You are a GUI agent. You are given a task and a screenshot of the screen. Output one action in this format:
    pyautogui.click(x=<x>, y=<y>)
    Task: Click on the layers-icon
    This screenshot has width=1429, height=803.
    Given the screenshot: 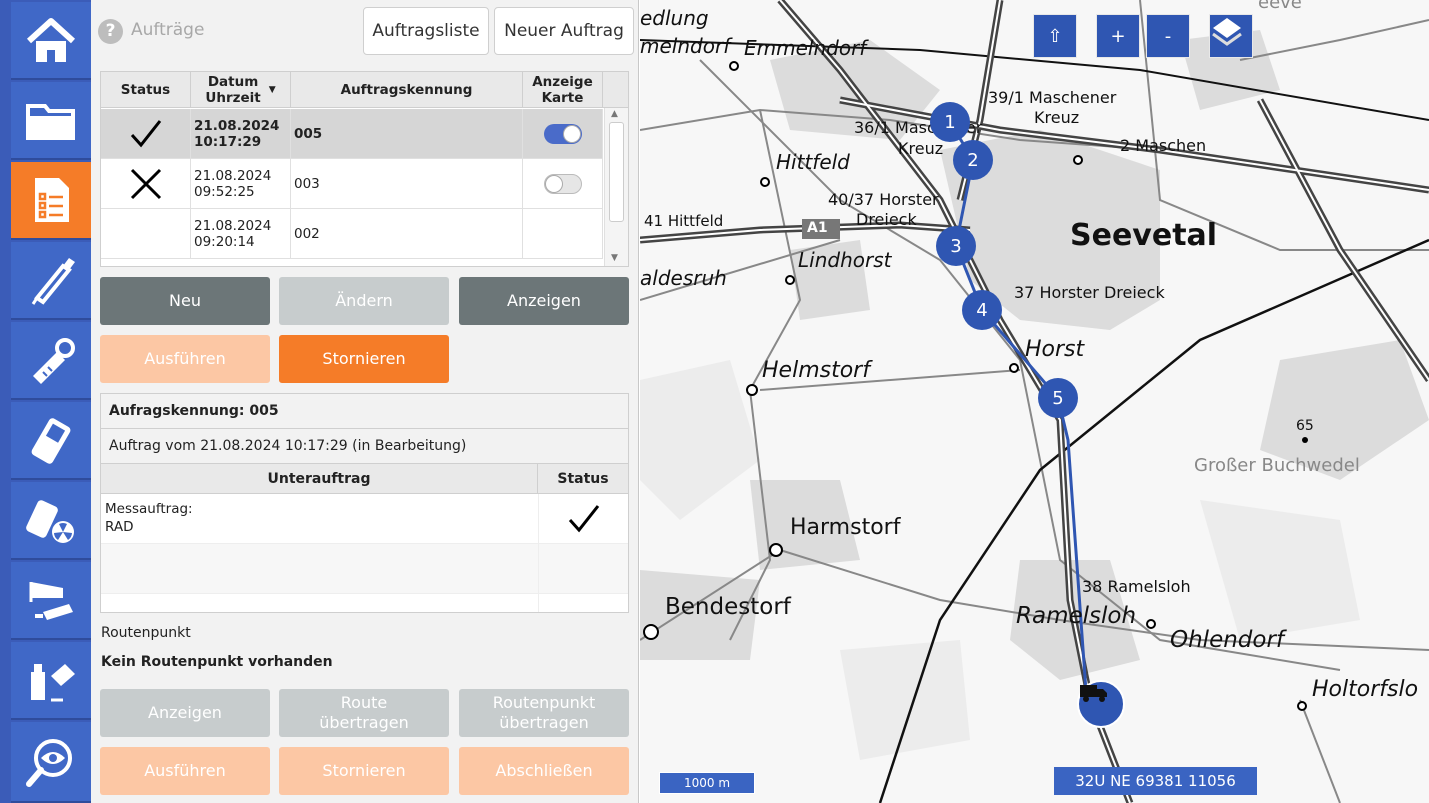 What is the action you would take?
    pyautogui.click(x=1227, y=32)
    